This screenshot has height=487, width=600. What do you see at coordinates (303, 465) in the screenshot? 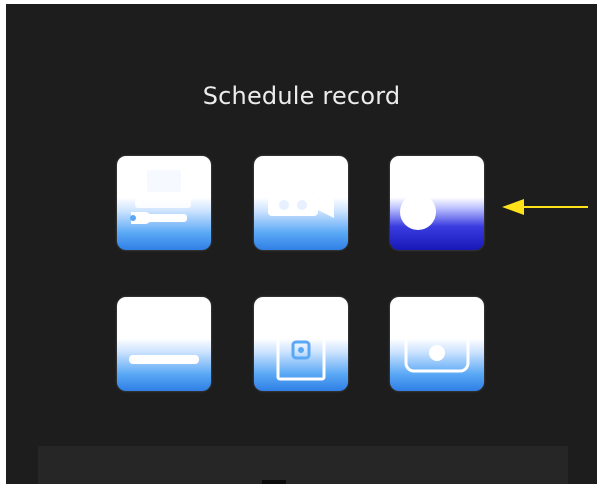
I see `bottom-status-bar` at bounding box center [303, 465].